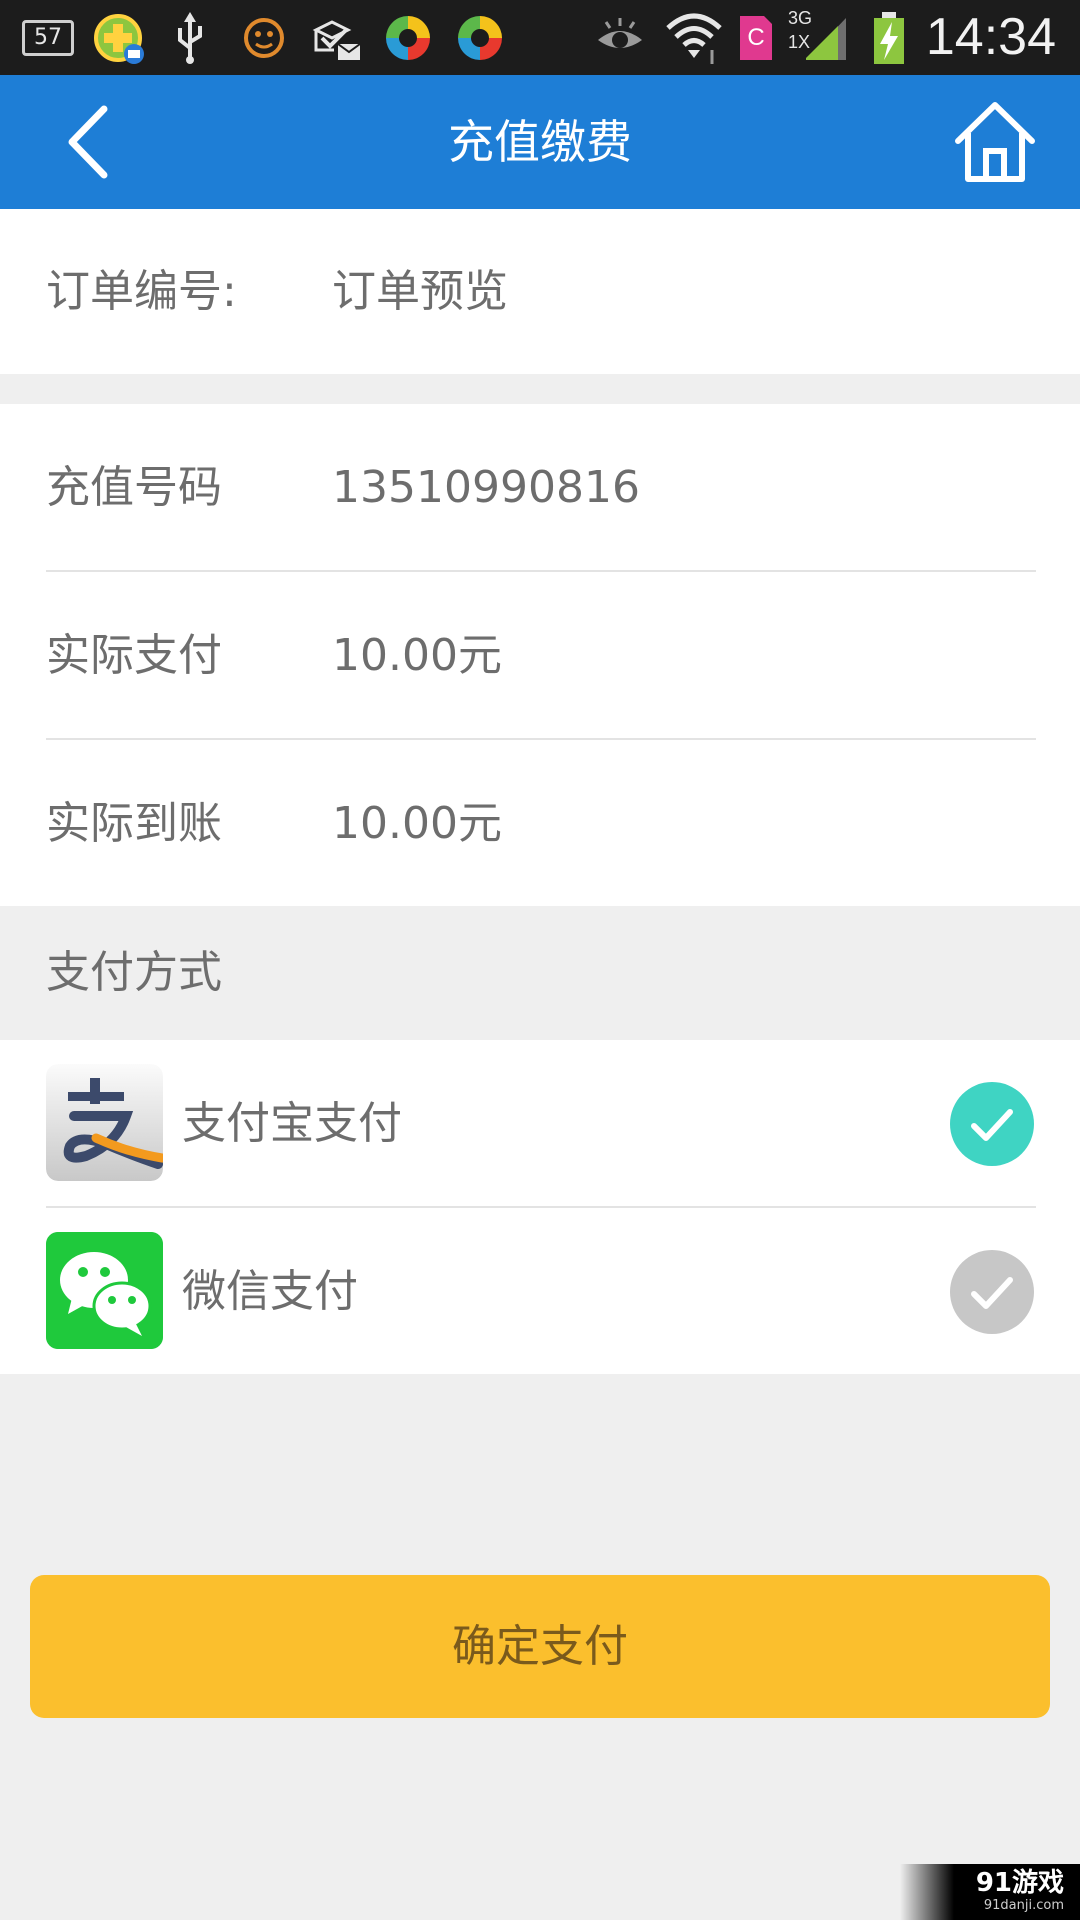 This screenshot has height=1920, width=1080. I want to click on eye-icon, so click(620, 33).